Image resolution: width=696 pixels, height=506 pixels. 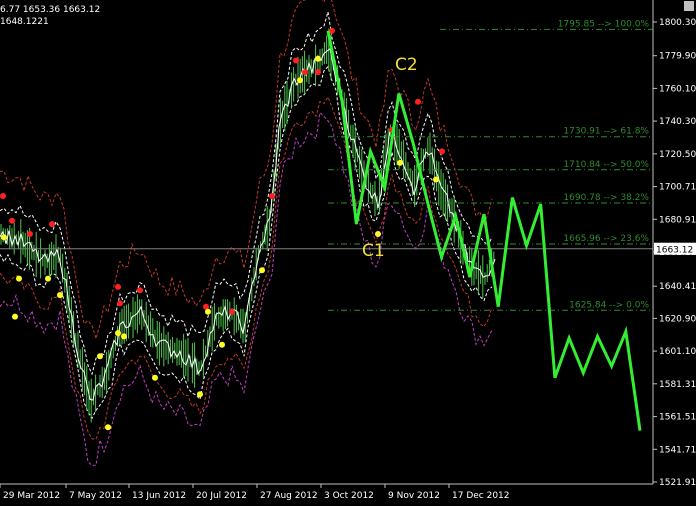 I want to click on fib-level-label: 1665.96 --> 23.6%, so click(x=606, y=239).